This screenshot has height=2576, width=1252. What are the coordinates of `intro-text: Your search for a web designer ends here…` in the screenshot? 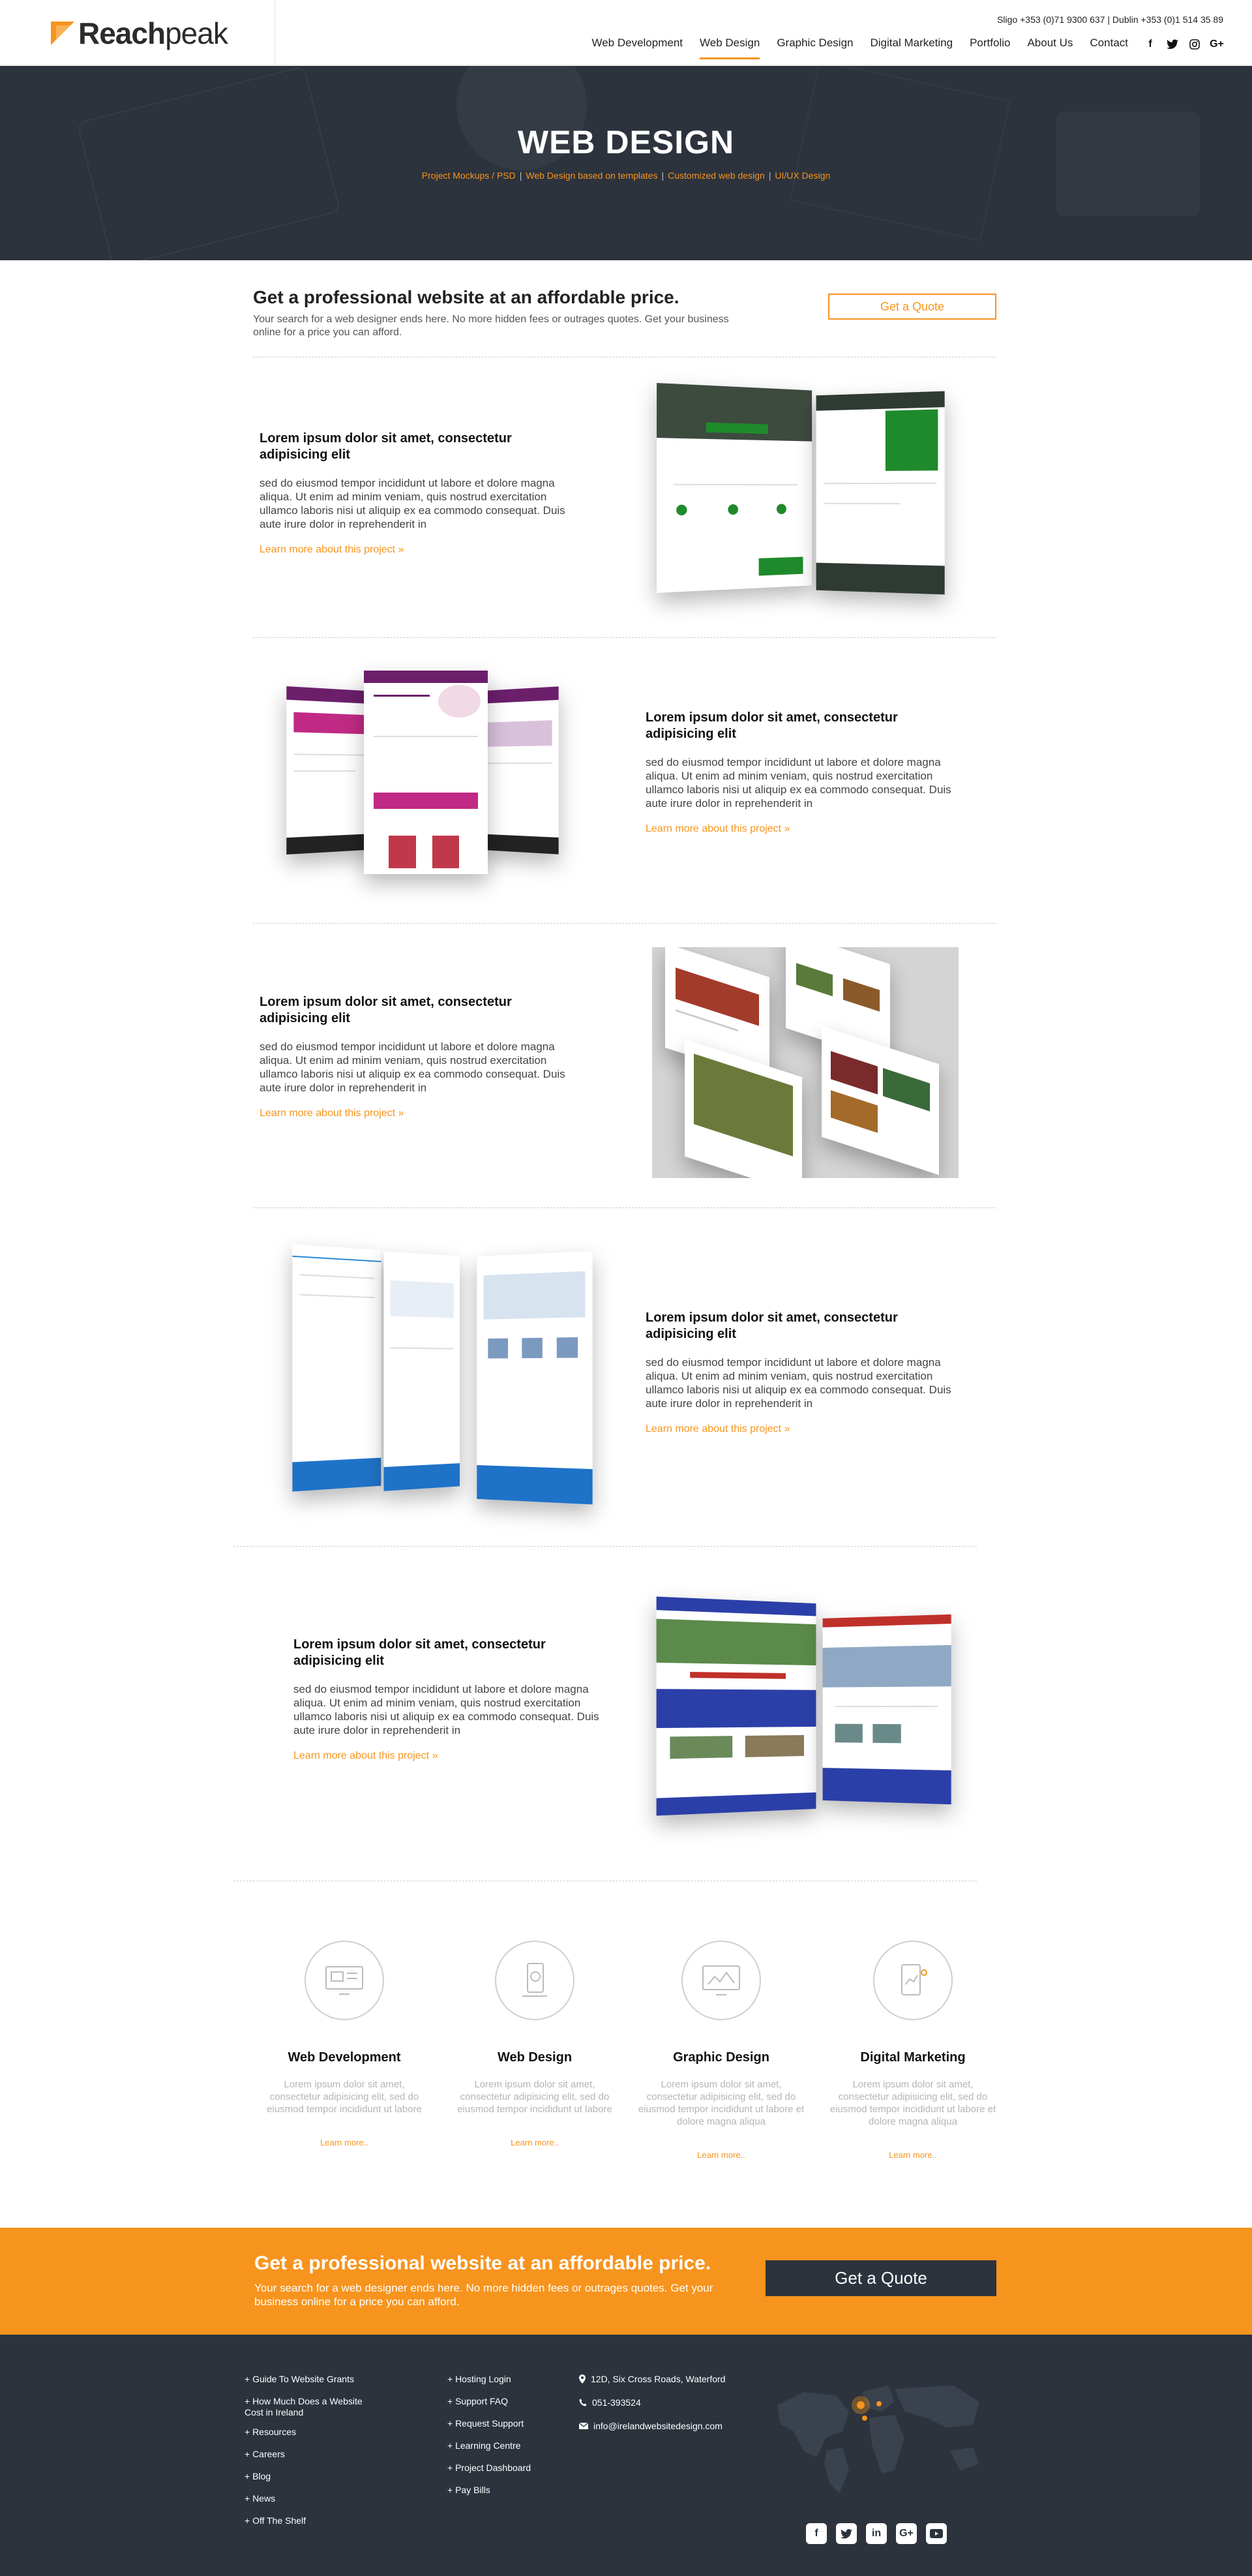 It's located at (501, 326).